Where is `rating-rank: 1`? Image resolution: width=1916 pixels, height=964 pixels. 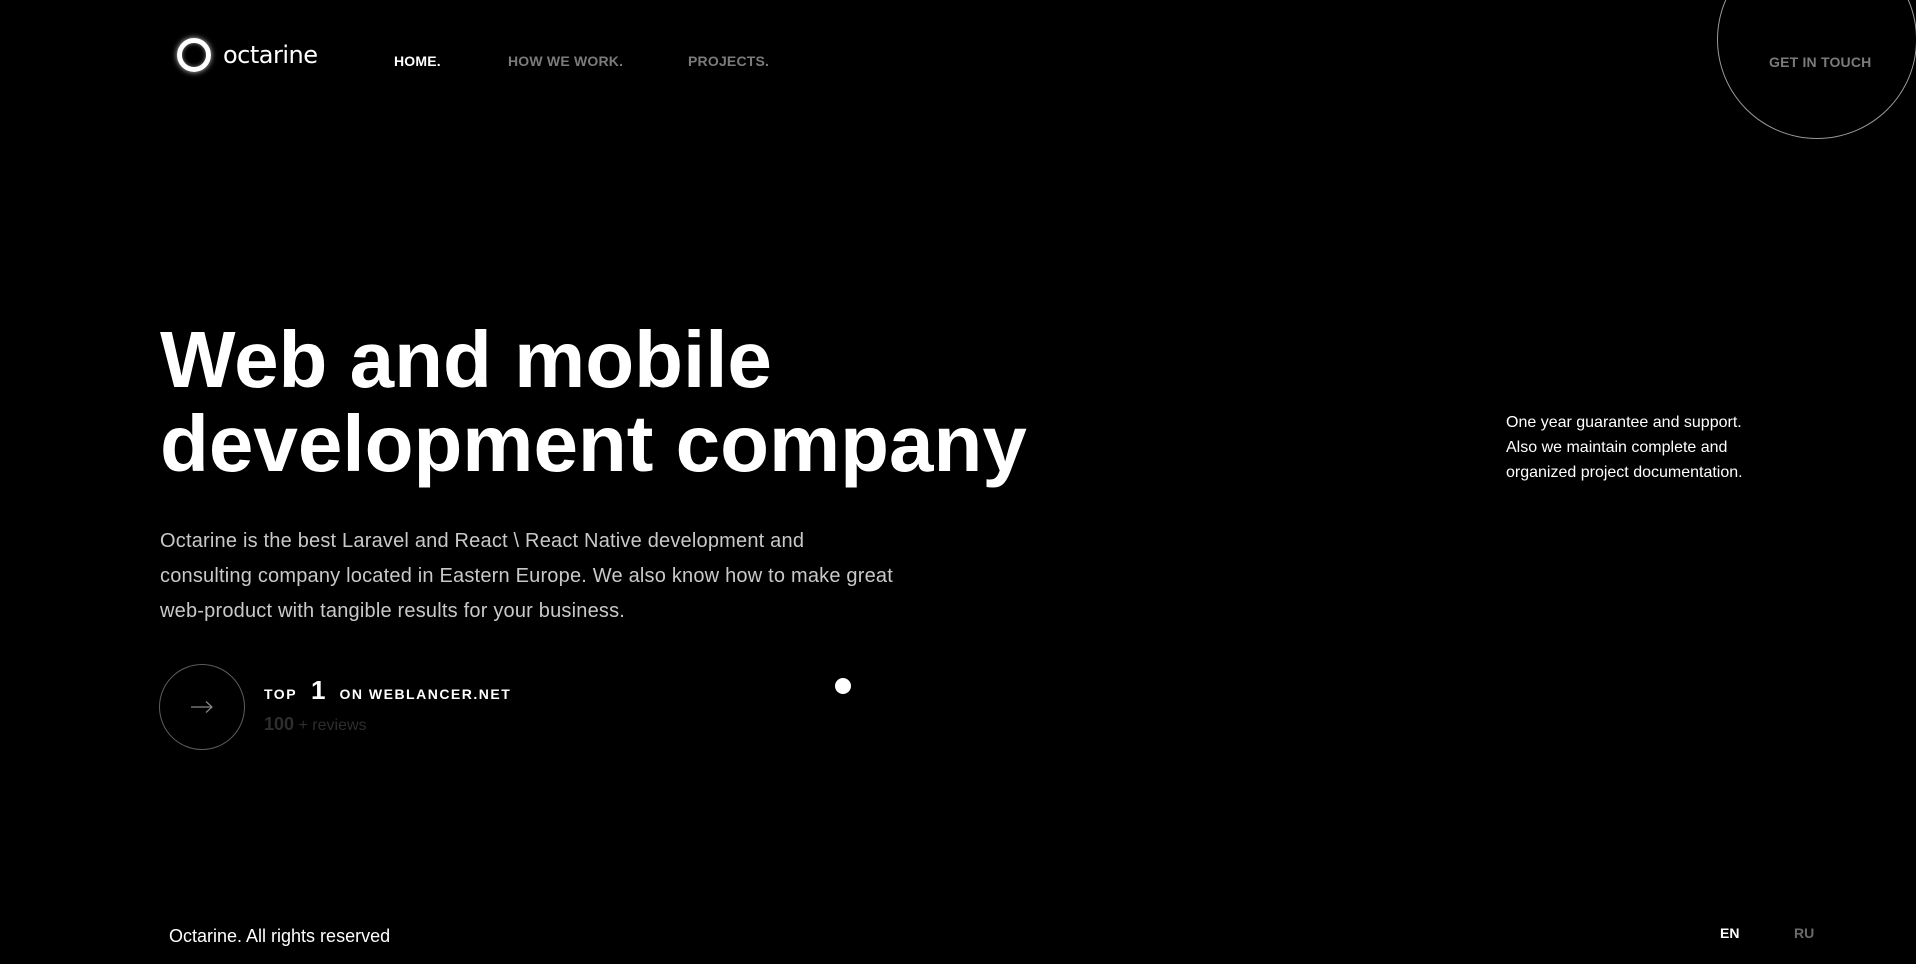 rating-rank: 1 is located at coordinates (318, 690).